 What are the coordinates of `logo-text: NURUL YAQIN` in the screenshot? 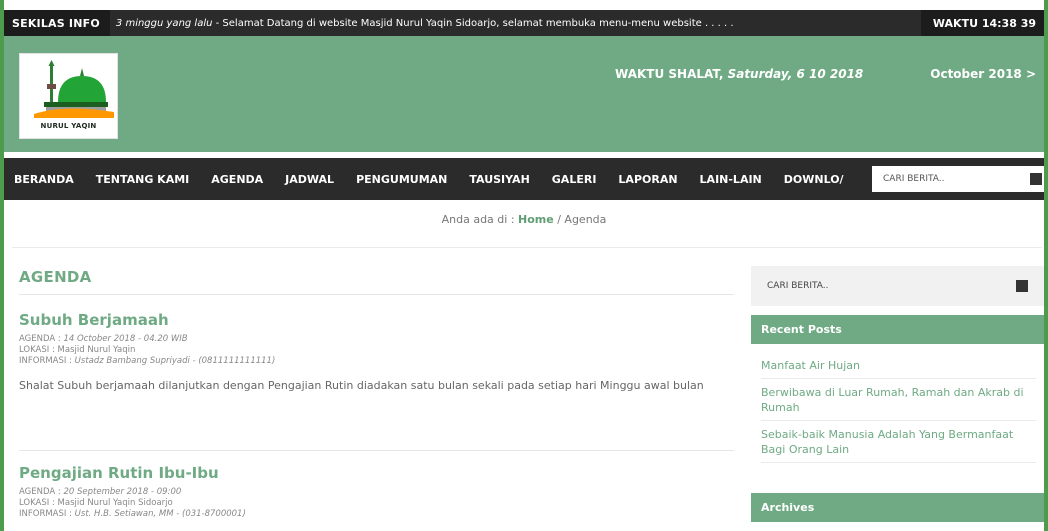 It's located at (68, 126).